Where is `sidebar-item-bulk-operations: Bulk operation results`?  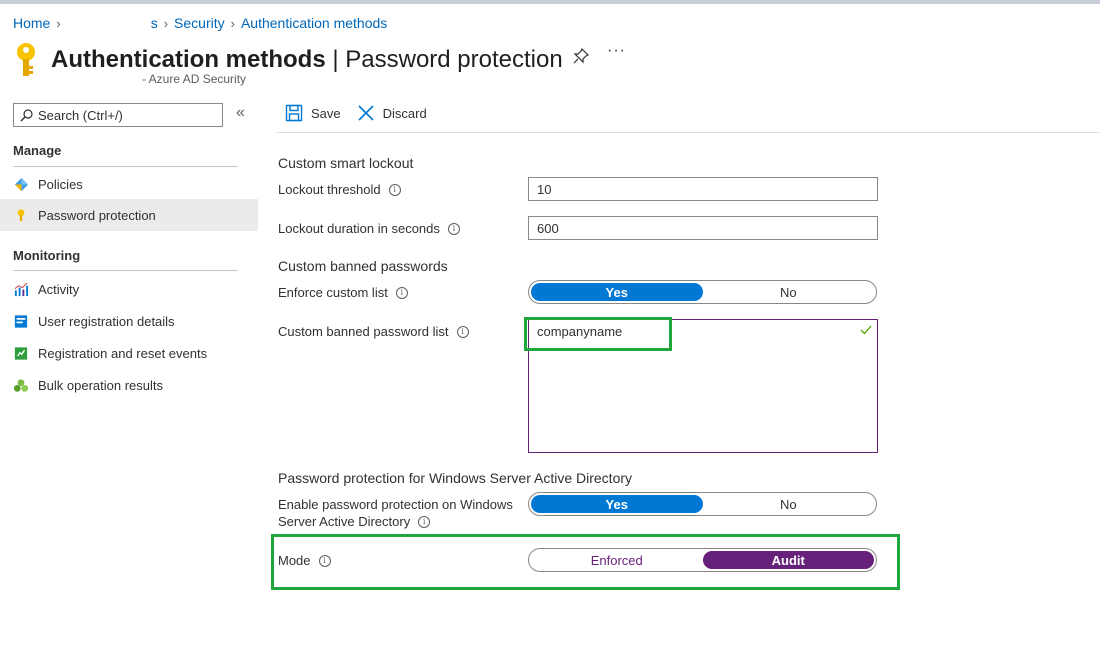 sidebar-item-bulk-operations: Bulk operation results is located at coordinates (129, 385).